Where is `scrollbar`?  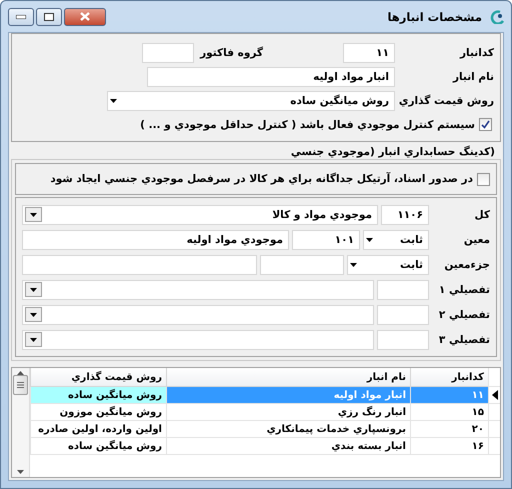 scrollbar is located at coordinates (21, 422).